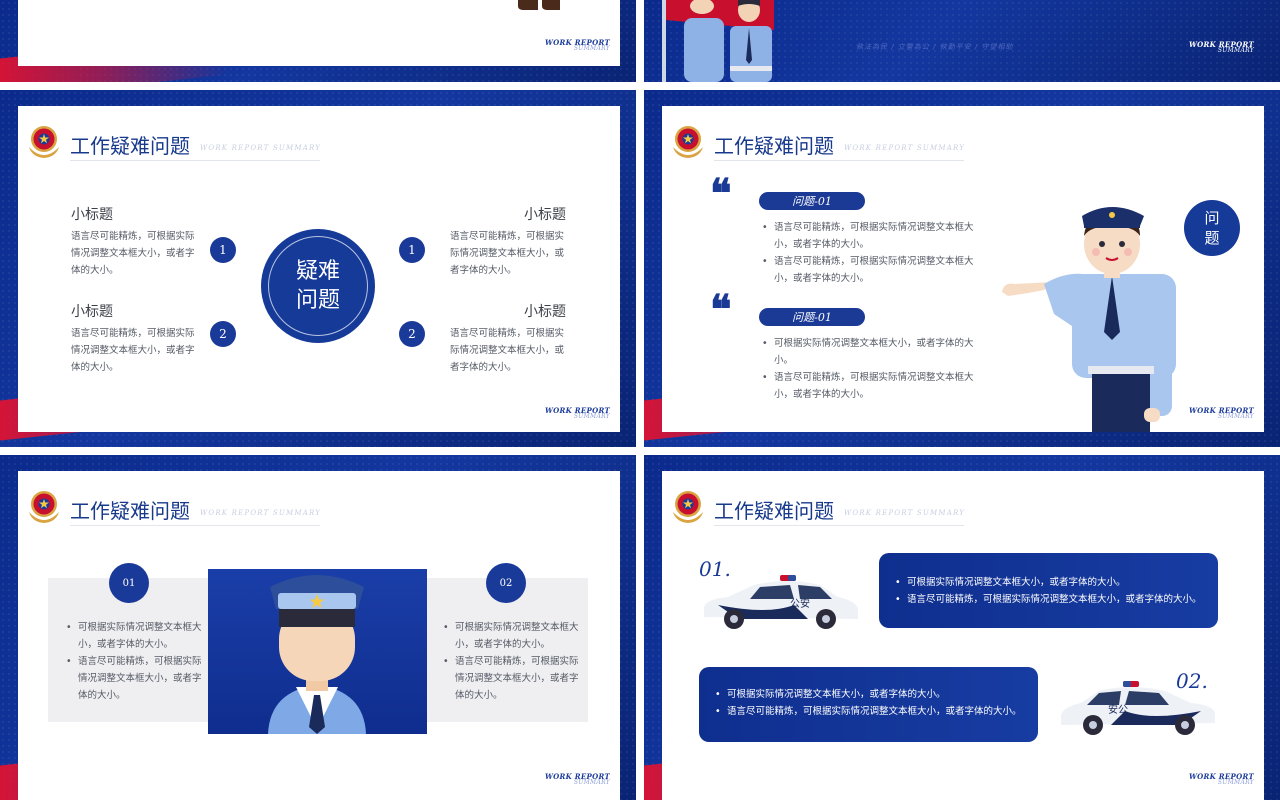  What do you see at coordinates (506, 583) in the screenshot?
I see `number-badge: 02` at bounding box center [506, 583].